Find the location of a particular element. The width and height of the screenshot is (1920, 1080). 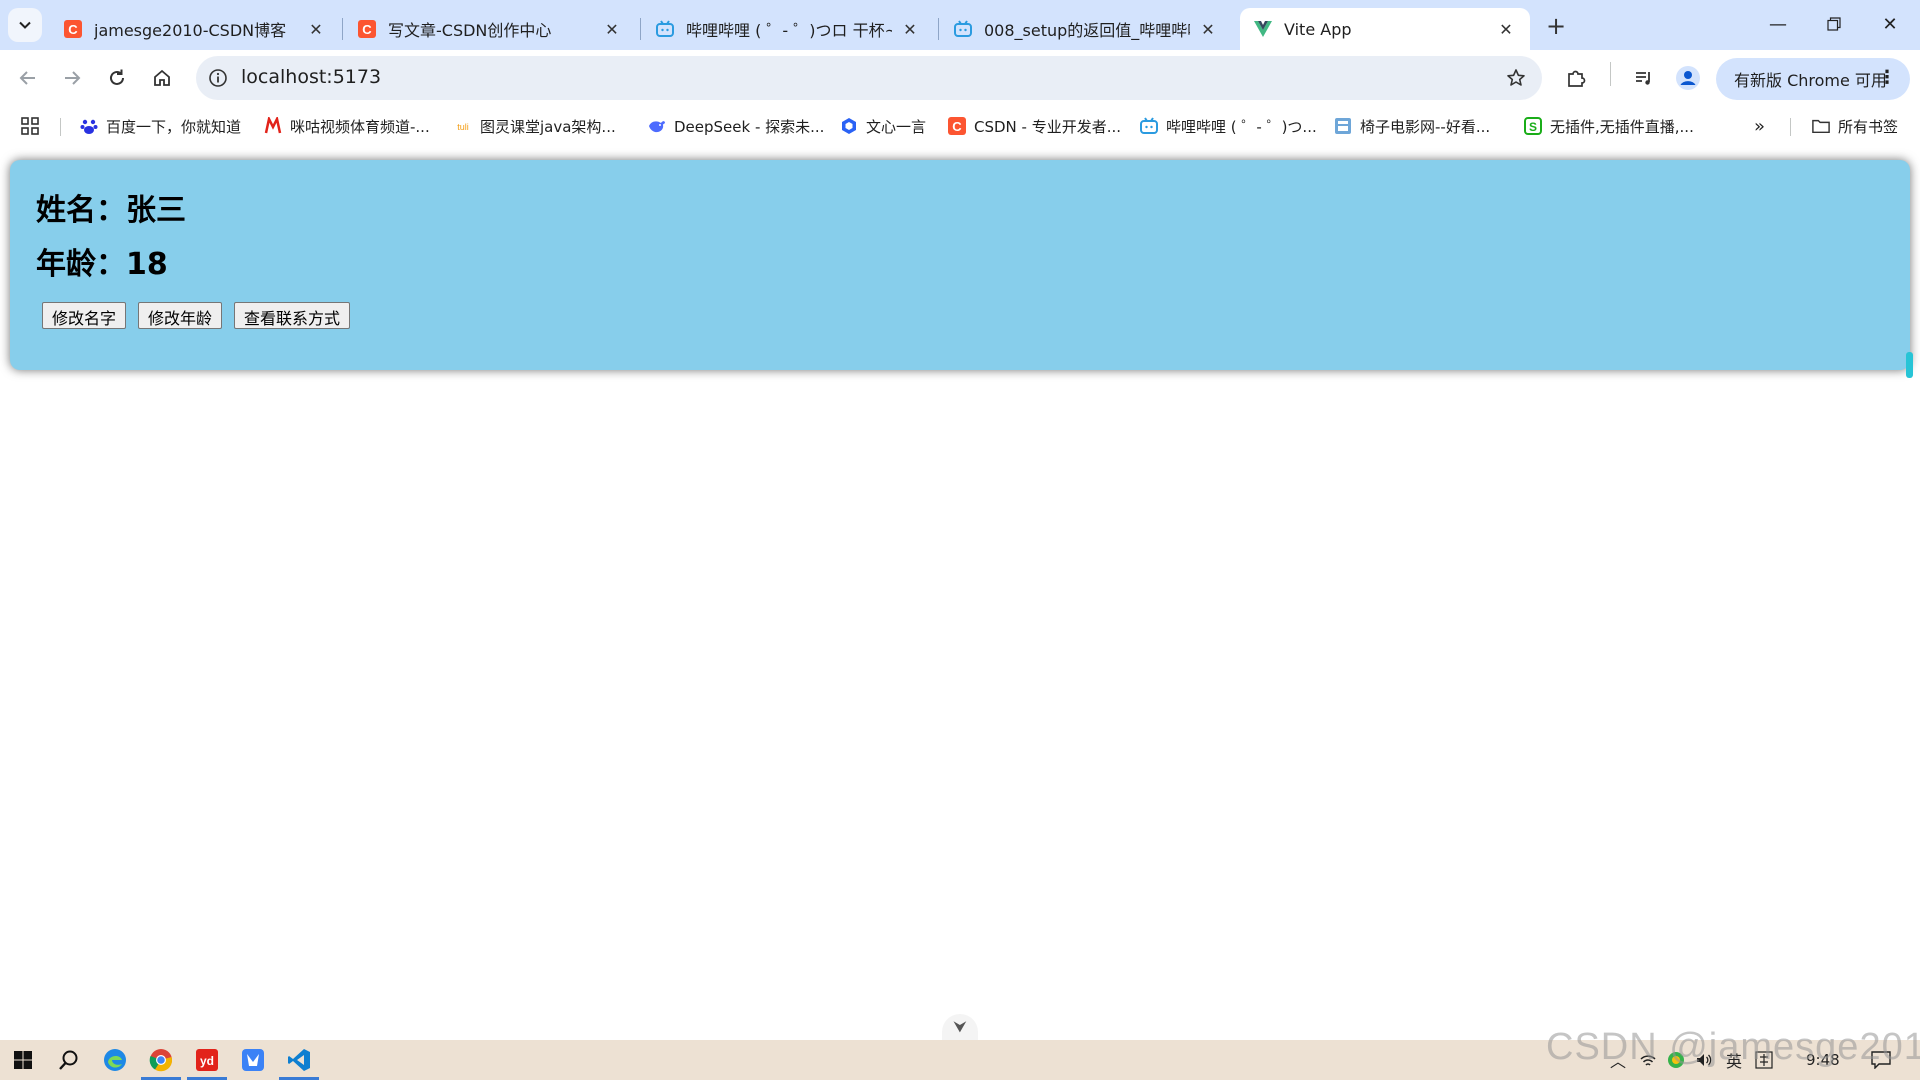

more-bookmarks-button: » is located at coordinates (1759, 126).